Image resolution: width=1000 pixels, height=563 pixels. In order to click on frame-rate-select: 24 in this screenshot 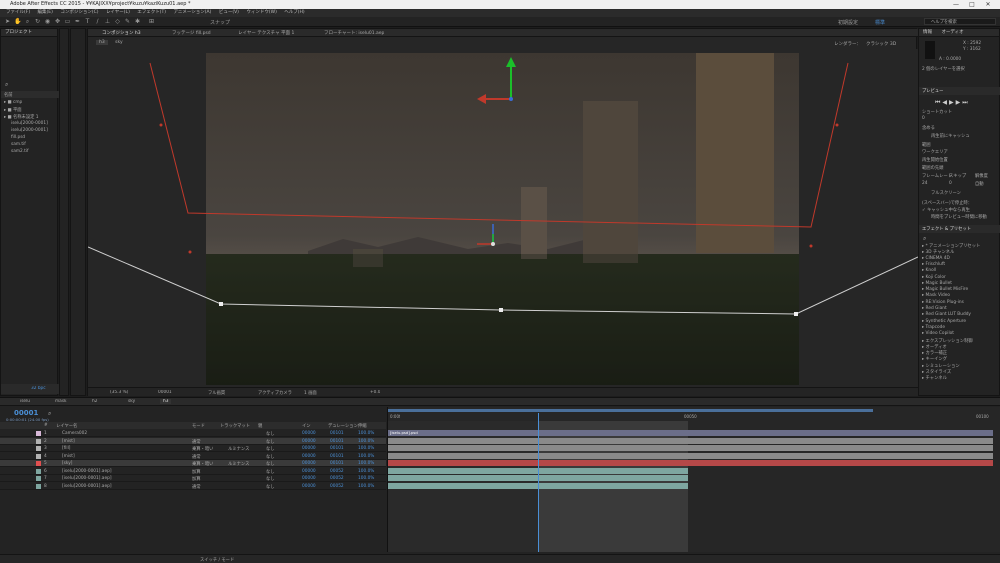, I will do `click(924, 183)`.